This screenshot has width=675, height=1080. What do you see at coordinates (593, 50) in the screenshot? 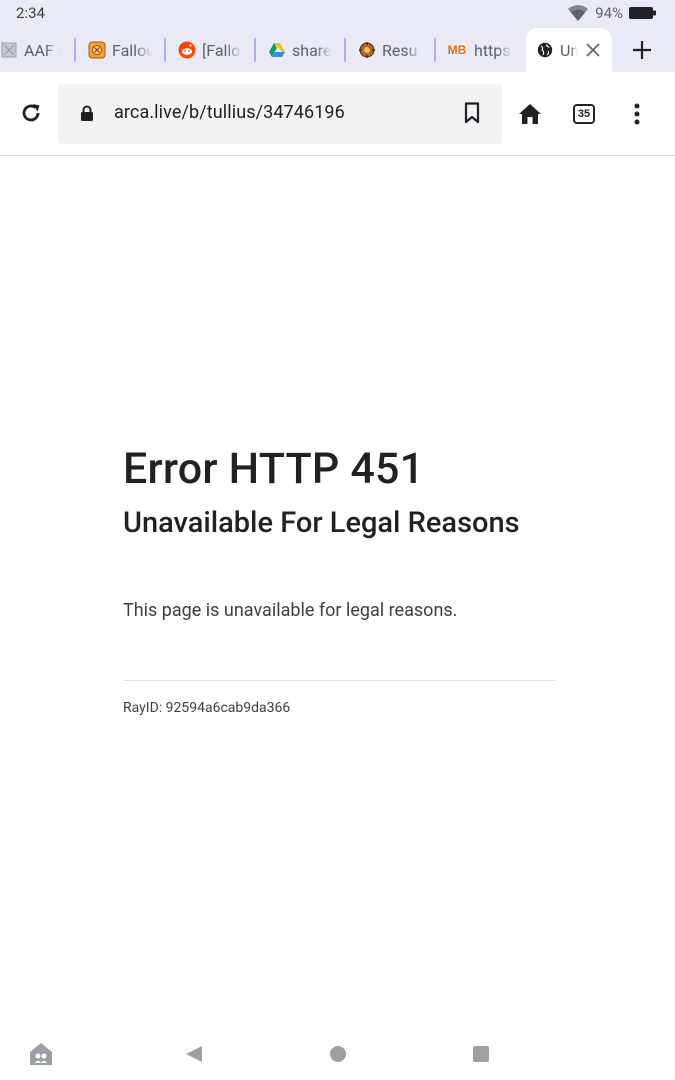
I see `close-tab-icon` at bounding box center [593, 50].